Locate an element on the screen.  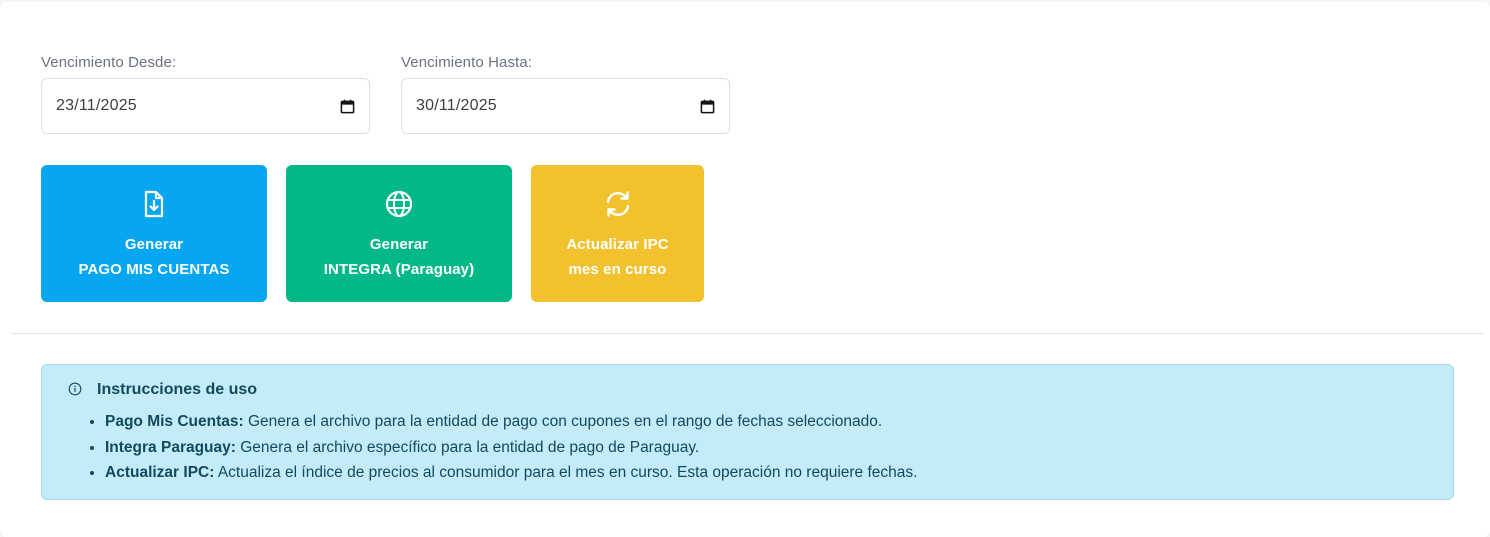
actualizar-ipc-button: Actualizar IPC mes en curso is located at coordinates (617, 233).